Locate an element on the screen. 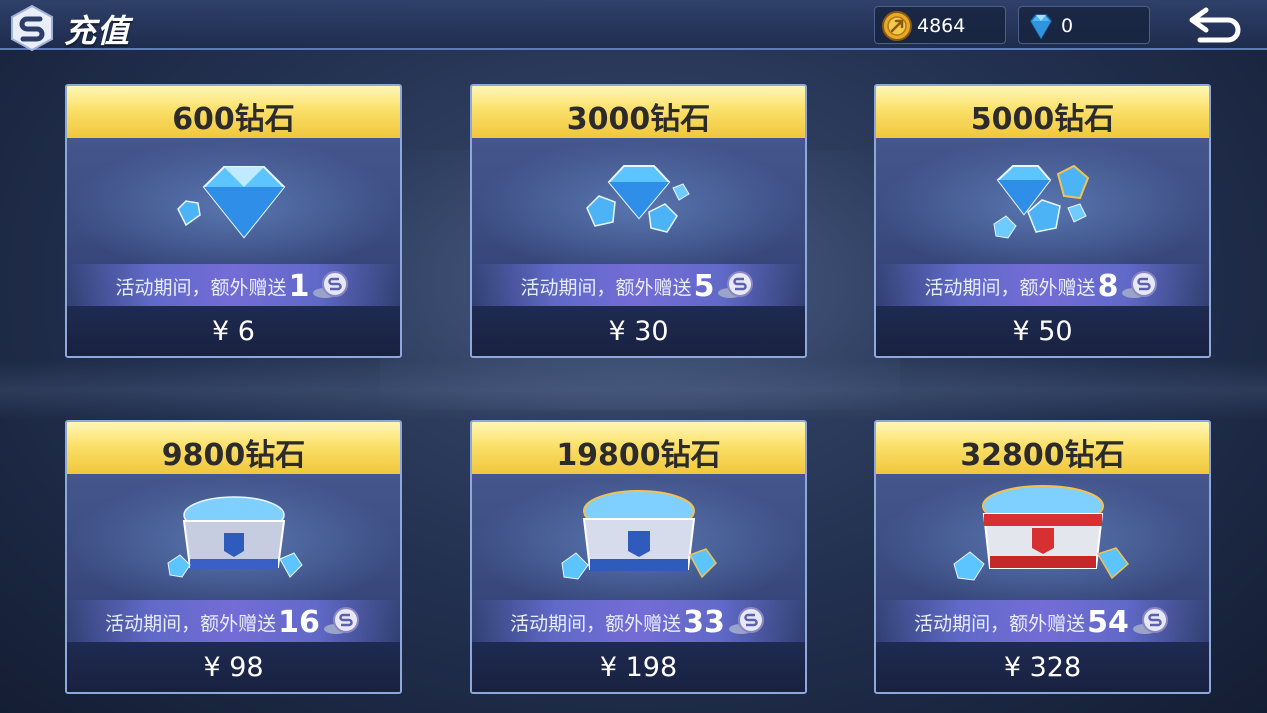  package-title: 9800钻石 is located at coordinates (233, 455).